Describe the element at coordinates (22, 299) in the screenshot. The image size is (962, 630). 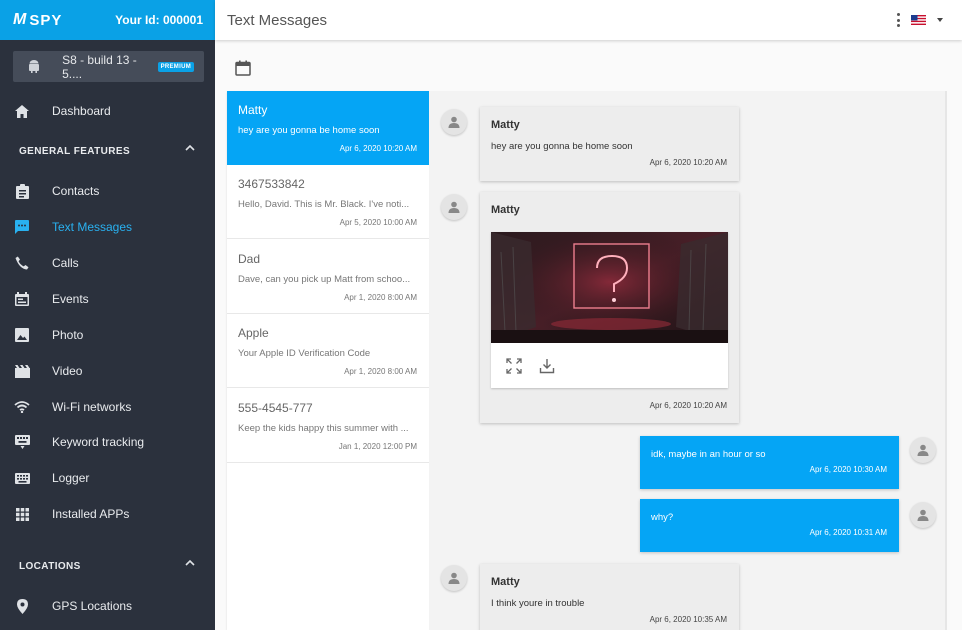
I see `calendar-icon` at that location.